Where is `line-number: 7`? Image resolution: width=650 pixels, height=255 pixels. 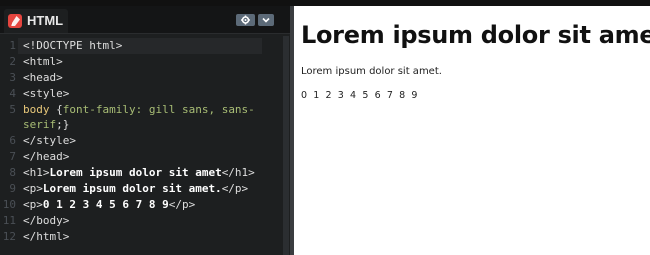
line-number: 7 is located at coordinates (12, 157).